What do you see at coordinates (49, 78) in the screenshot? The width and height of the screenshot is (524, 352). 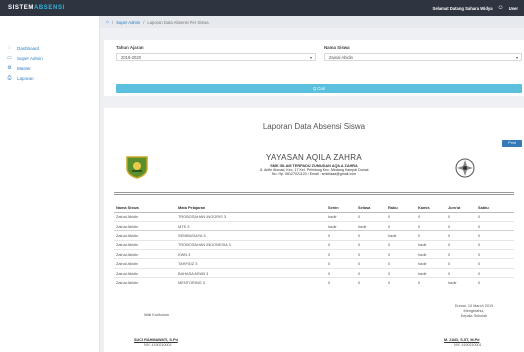 I see `sidebar-item-laporan: ⎙ Laporan` at bounding box center [49, 78].